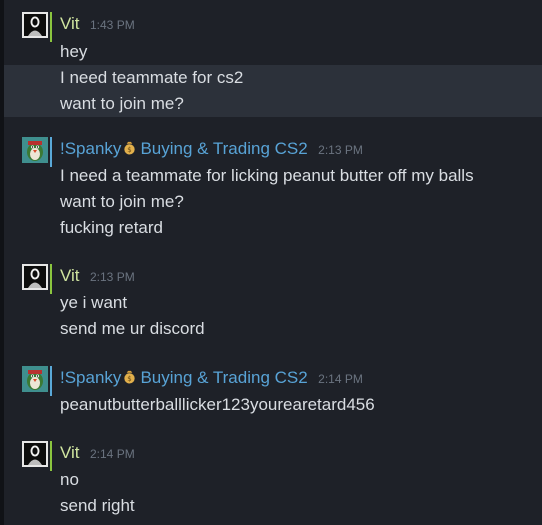  I want to click on message-line: send right, so click(273, 506).